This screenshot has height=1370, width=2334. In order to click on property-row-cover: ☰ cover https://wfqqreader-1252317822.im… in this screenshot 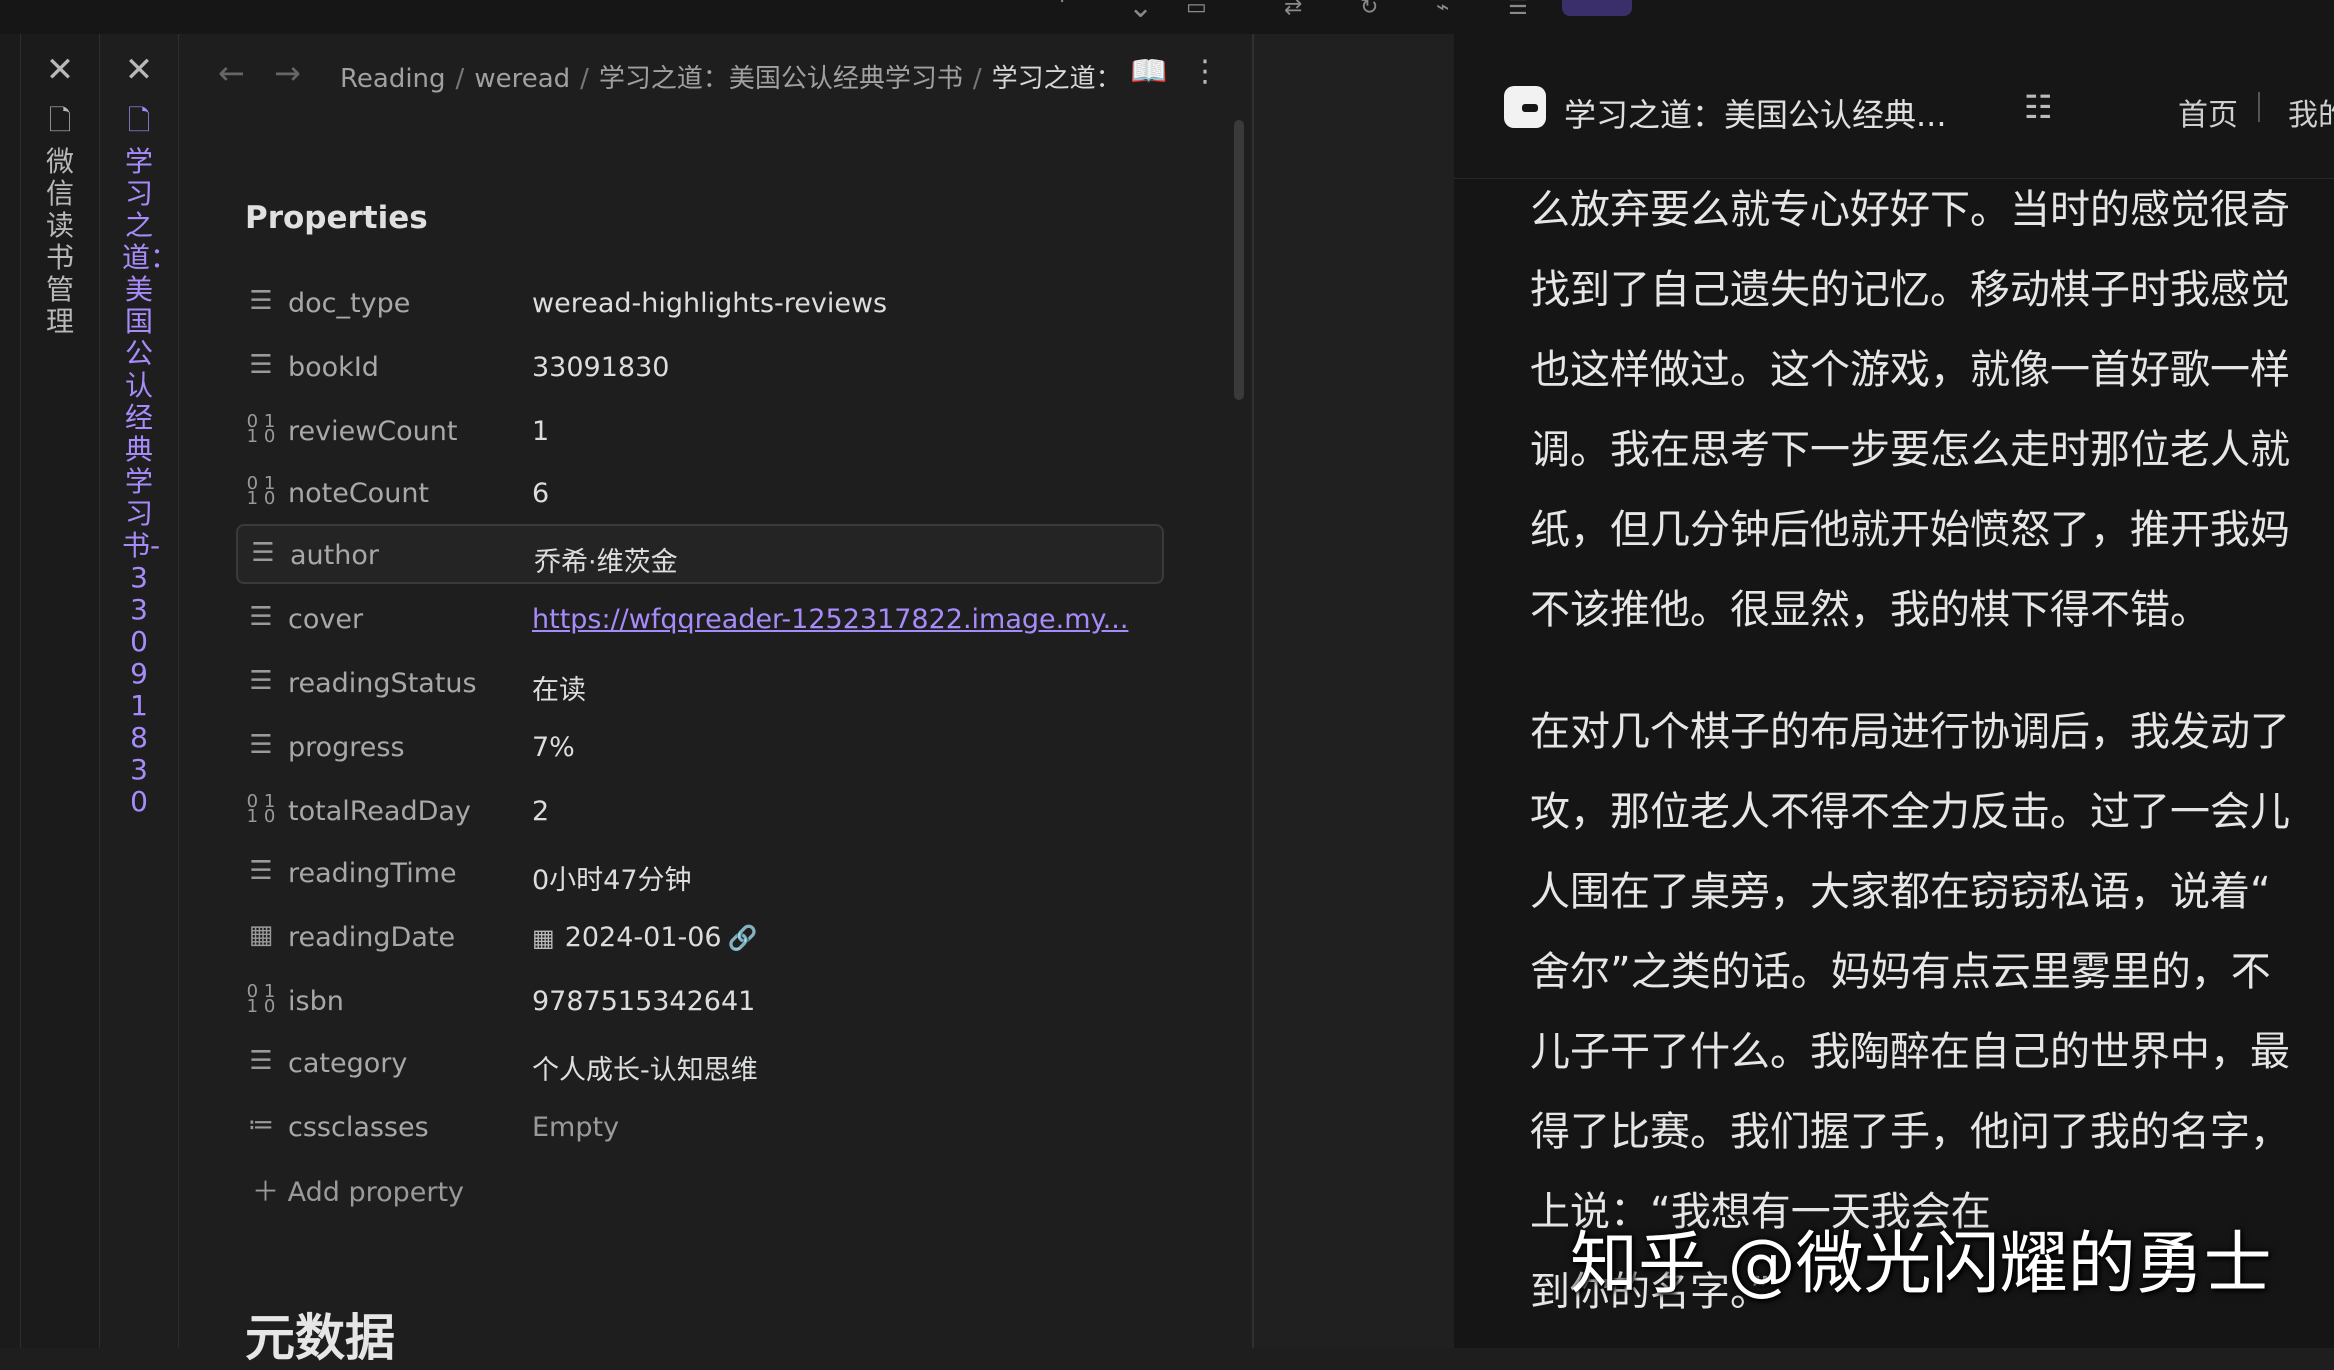, I will do `click(698, 618)`.